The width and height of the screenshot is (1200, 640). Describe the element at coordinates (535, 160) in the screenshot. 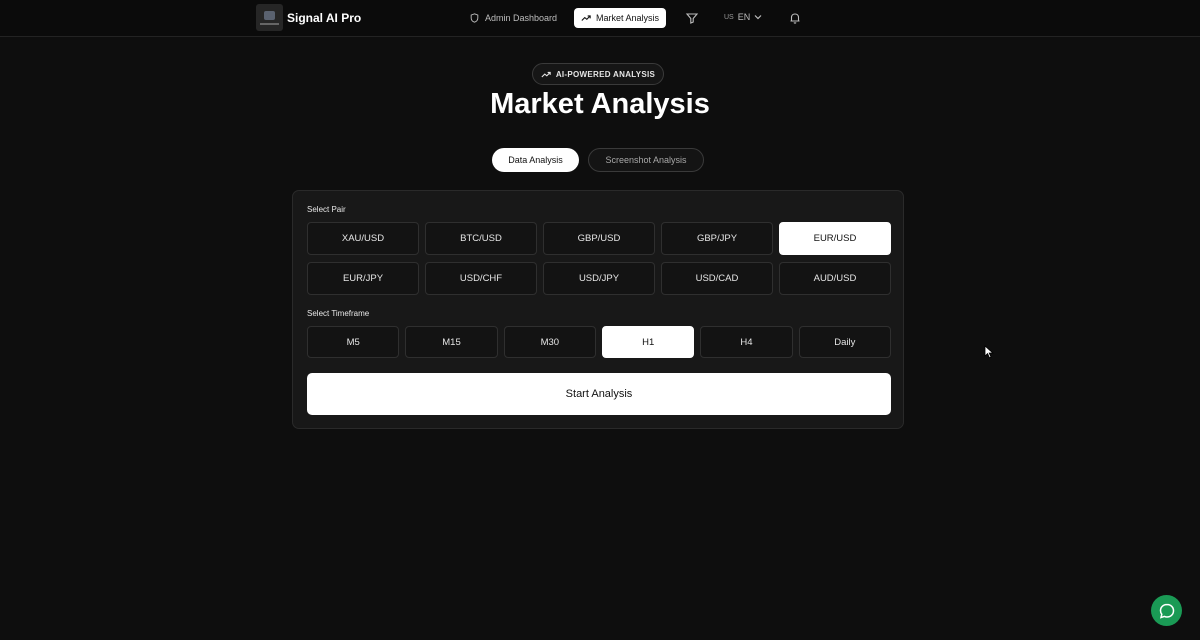

I see `tab-data-analysis: Data Analysis` at that location.